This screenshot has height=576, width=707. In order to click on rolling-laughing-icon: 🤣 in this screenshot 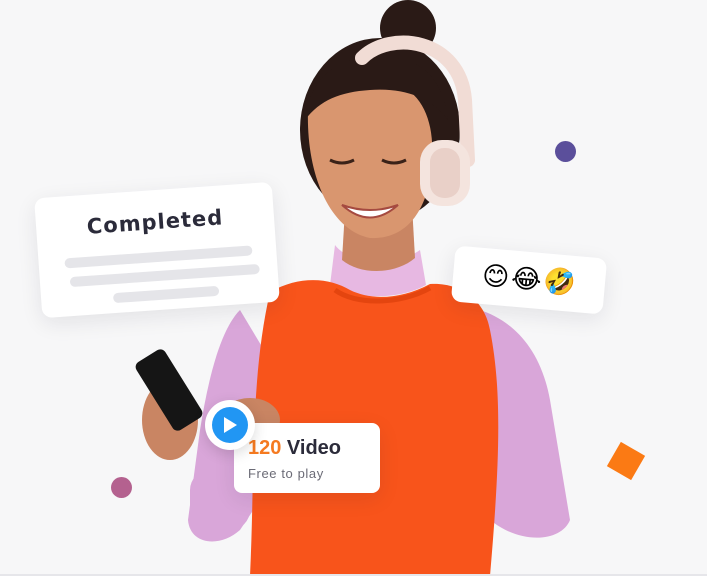, I will do `click(560, 283)`.